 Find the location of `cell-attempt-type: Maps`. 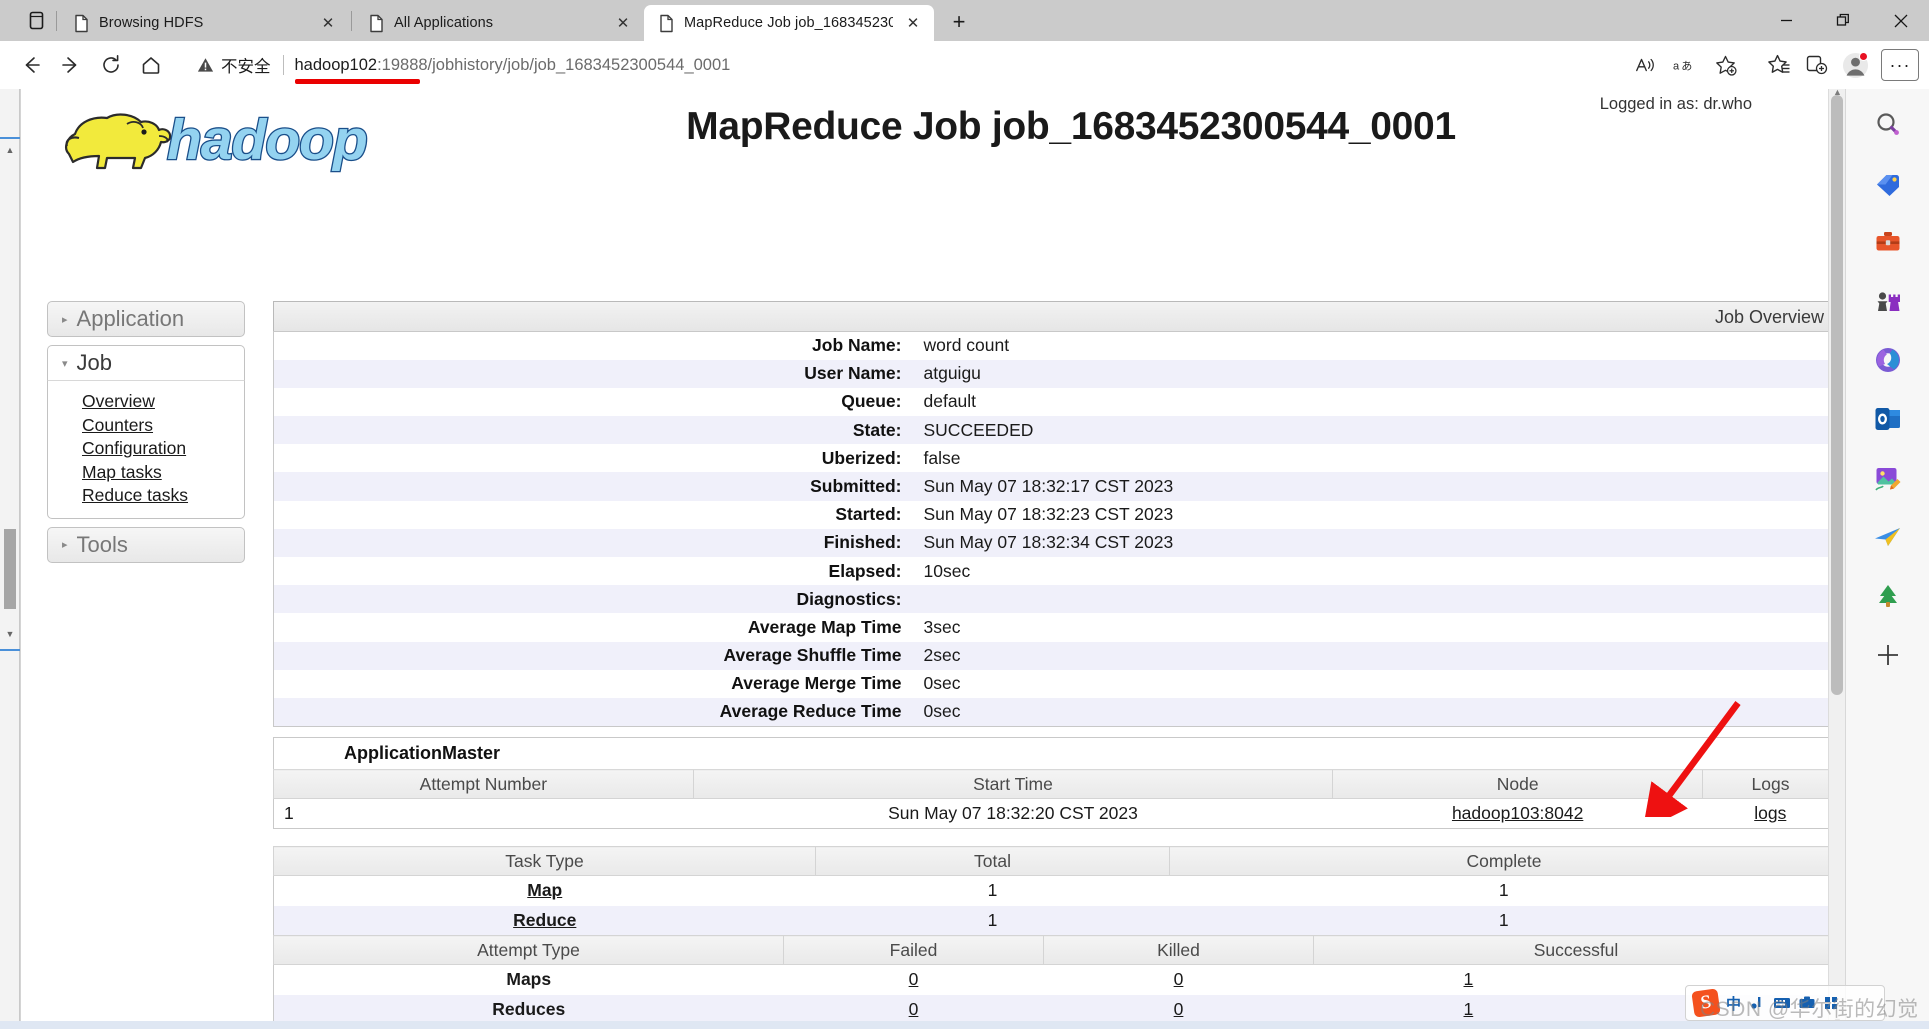

cell-attempt-type: Maps is located at coordinates (529, 979).